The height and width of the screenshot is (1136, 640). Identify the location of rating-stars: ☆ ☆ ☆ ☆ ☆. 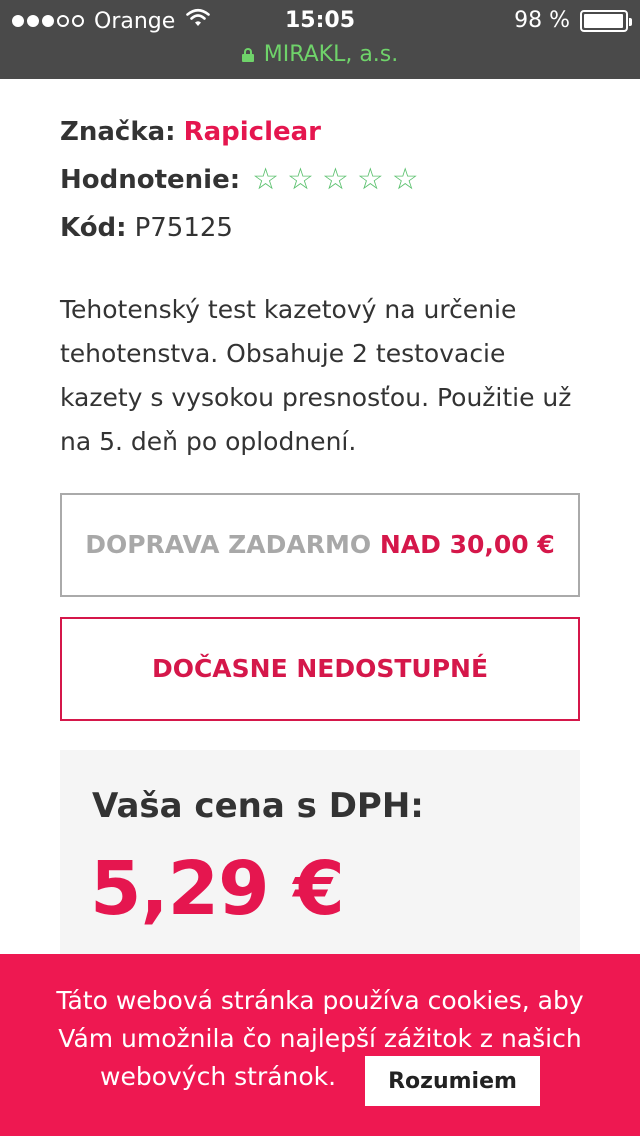
(335, 180).